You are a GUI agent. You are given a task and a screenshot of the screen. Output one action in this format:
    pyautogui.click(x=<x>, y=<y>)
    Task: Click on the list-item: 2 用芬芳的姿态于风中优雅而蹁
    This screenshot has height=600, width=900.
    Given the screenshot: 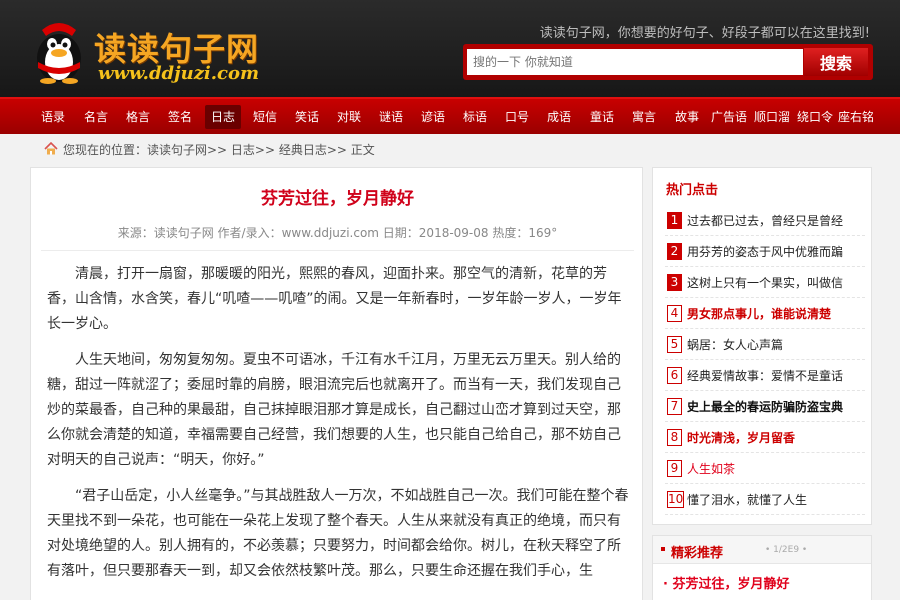 What is the action you would take?
    pyautogui.click(x=765, y=251)
    